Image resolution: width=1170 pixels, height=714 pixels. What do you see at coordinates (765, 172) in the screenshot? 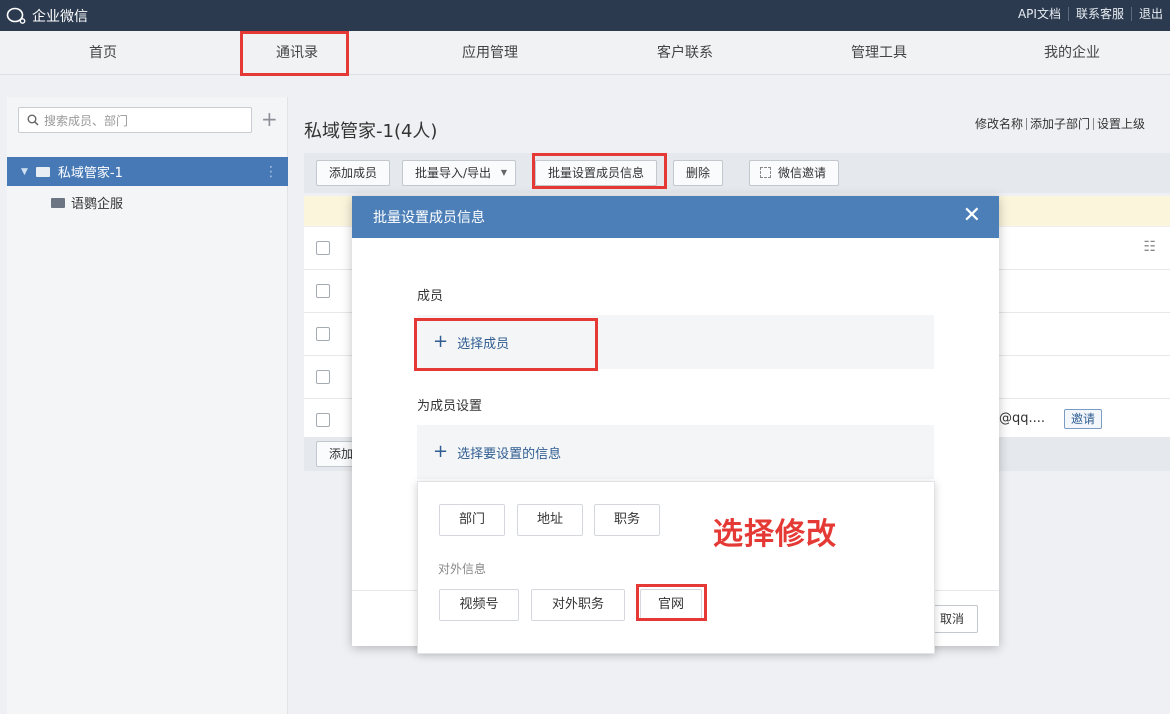
I see `qr-code-icon` at bounding box center [765, 172].